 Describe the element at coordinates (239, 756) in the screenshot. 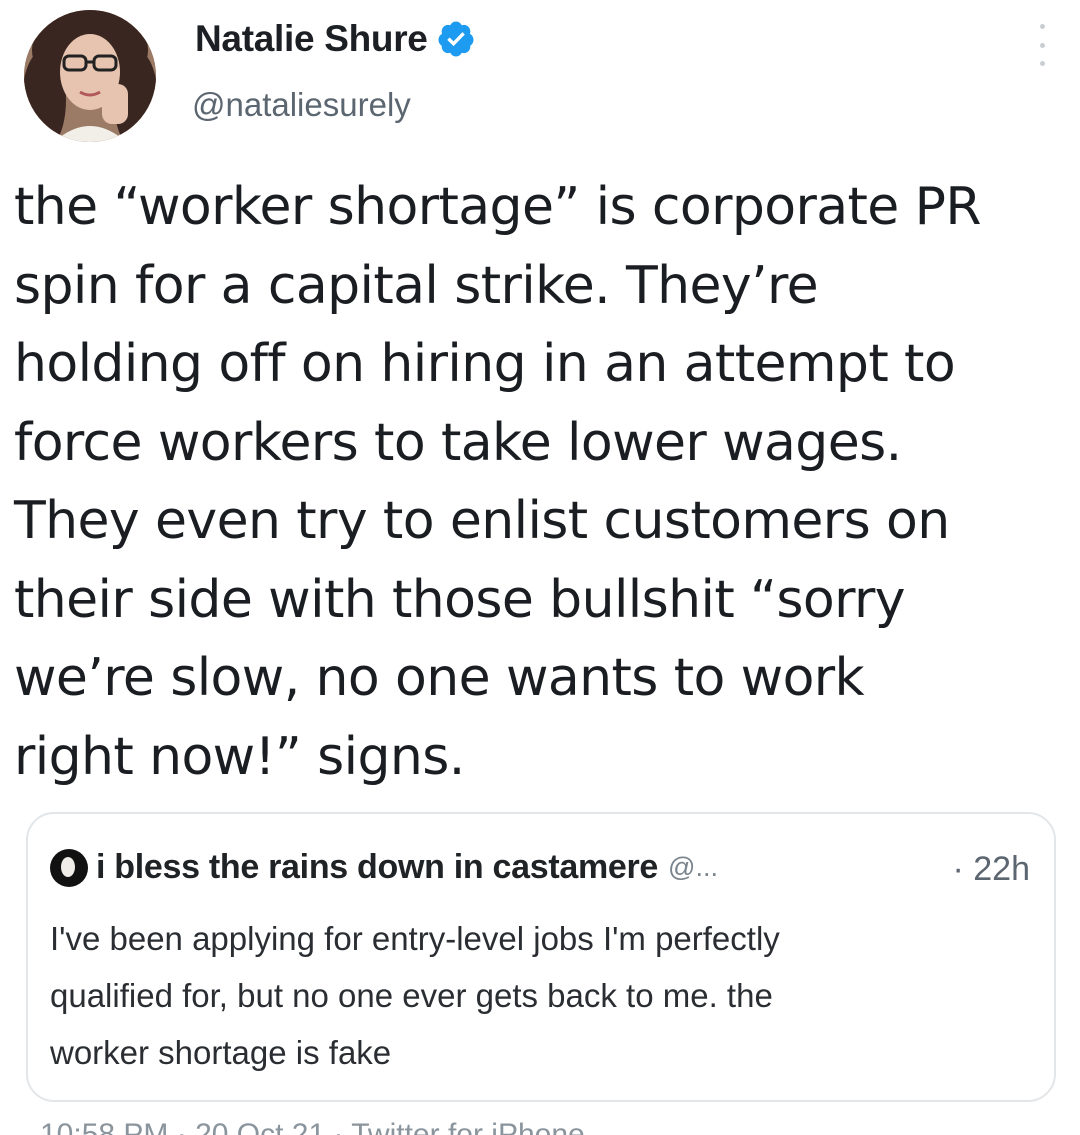

I see `tweet-line: right now!” signs.` at that location.